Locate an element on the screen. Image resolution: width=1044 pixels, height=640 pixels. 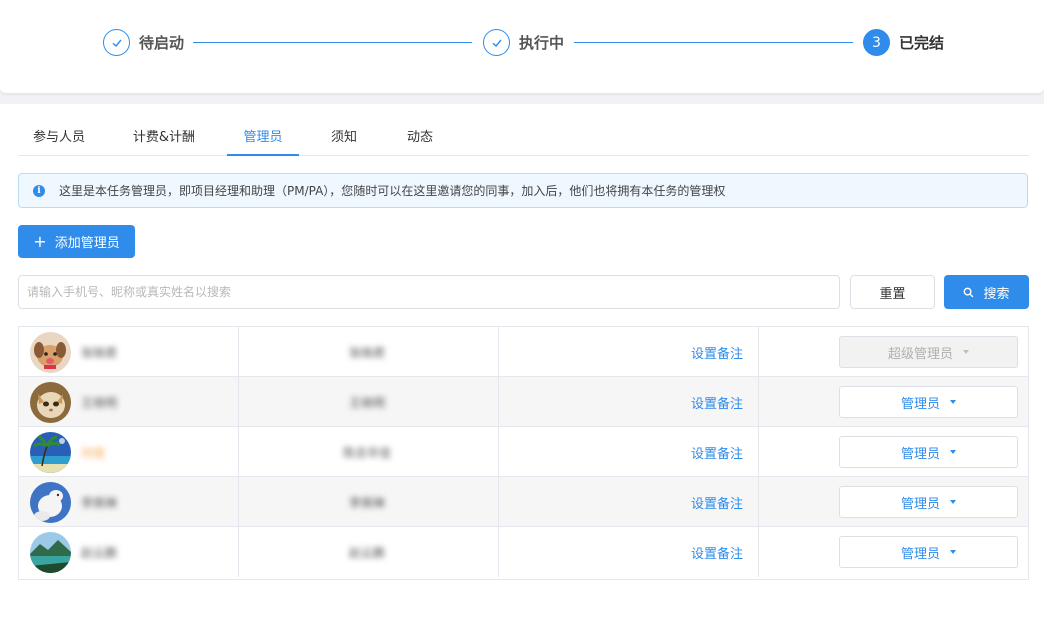
member-account: 李佩琳 is located at coordinates (367, 503).